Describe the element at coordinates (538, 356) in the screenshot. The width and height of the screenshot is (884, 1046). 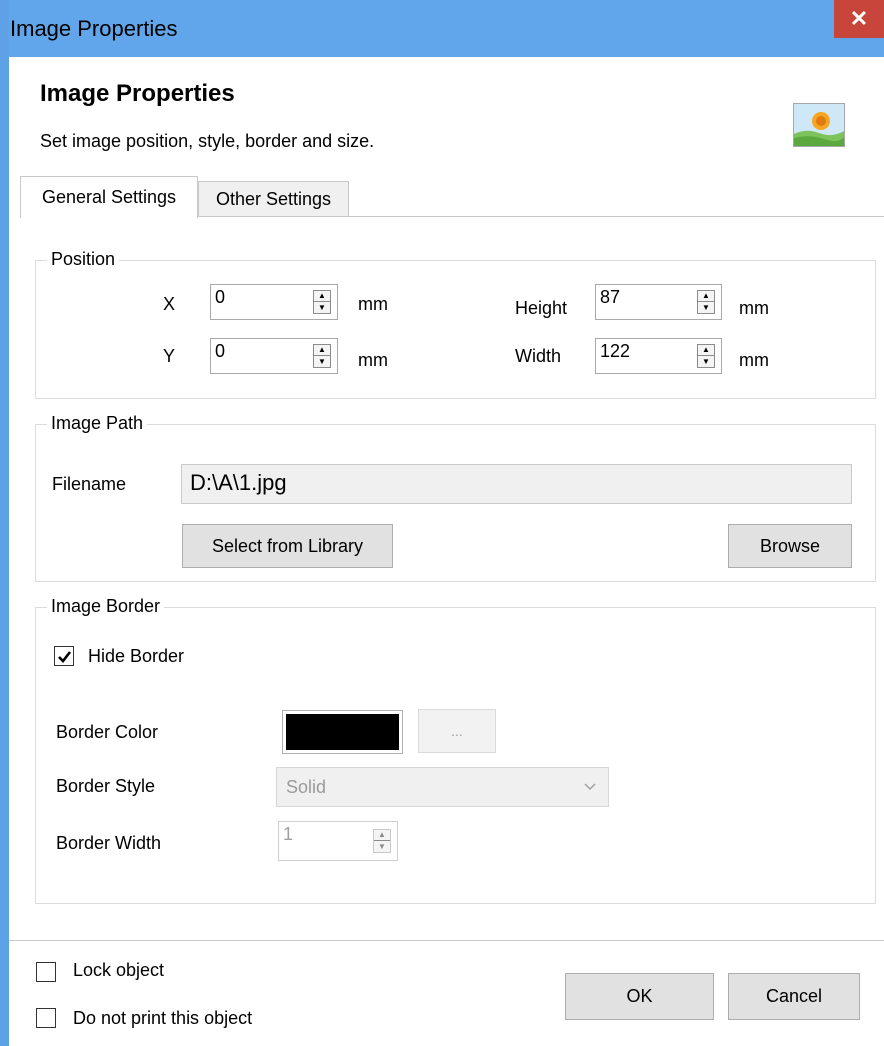
I see `width-label: Width` at that location.